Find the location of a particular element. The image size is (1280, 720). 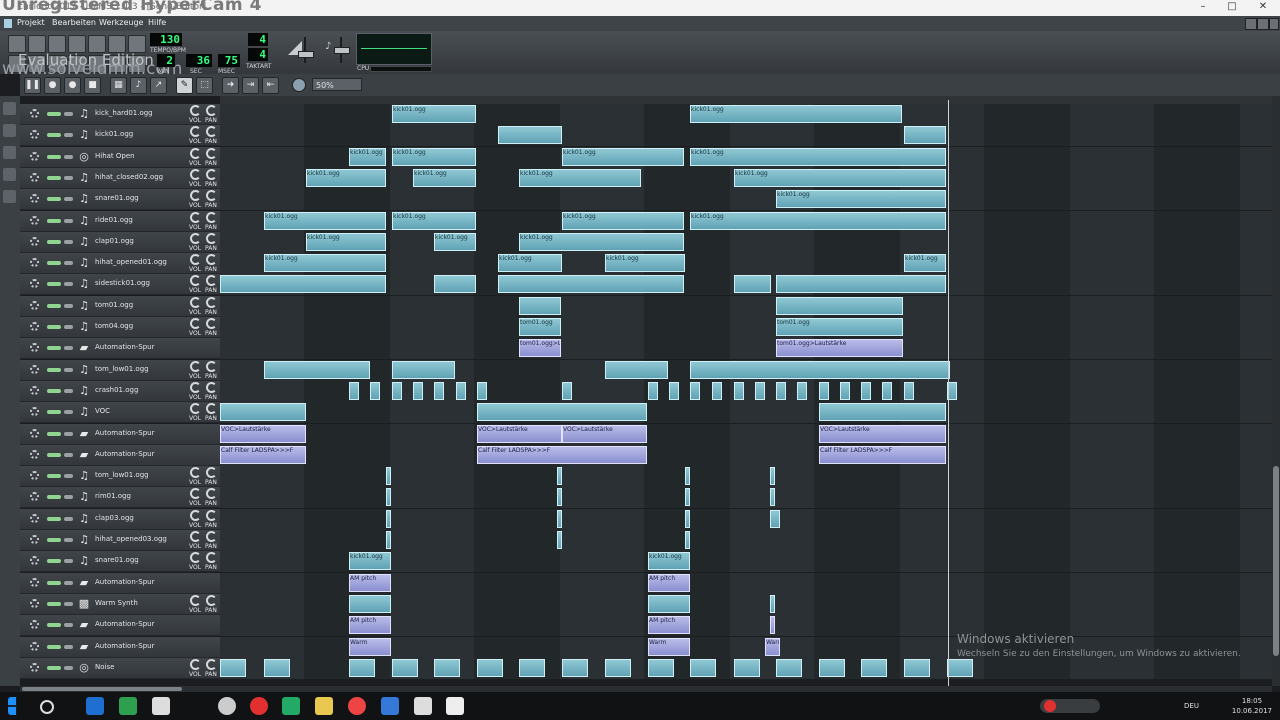

record-icon: ● is located at coordinates (52, 85).